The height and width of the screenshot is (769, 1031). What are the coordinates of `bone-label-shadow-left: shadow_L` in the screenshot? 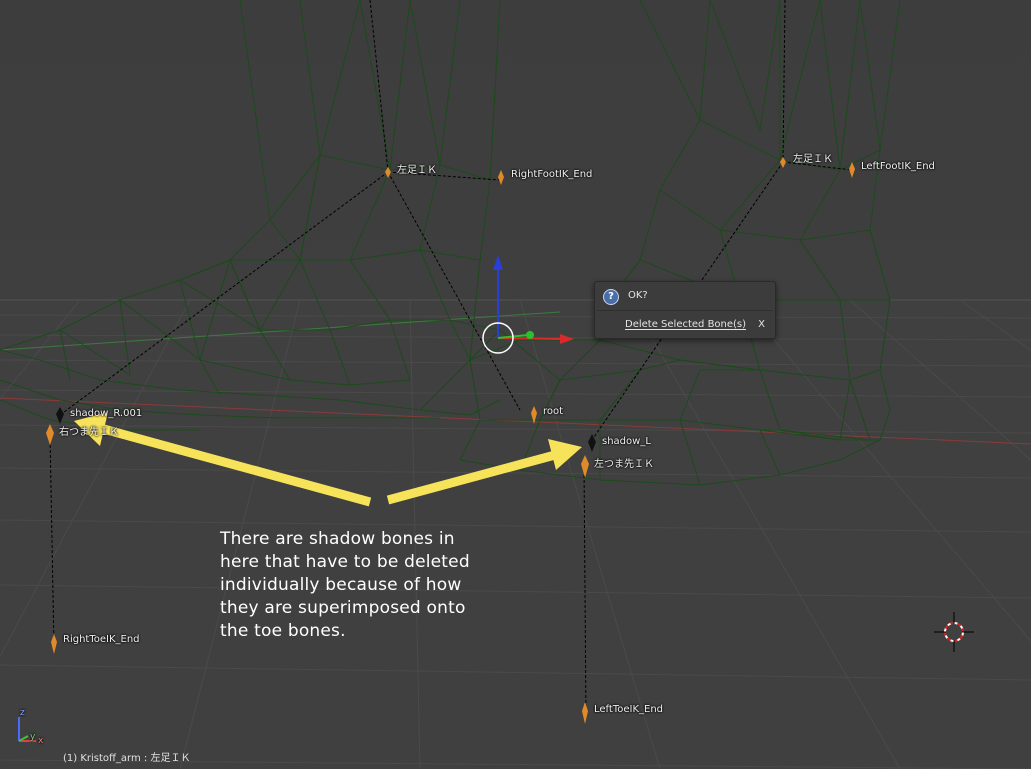 It's located at (626, 441).